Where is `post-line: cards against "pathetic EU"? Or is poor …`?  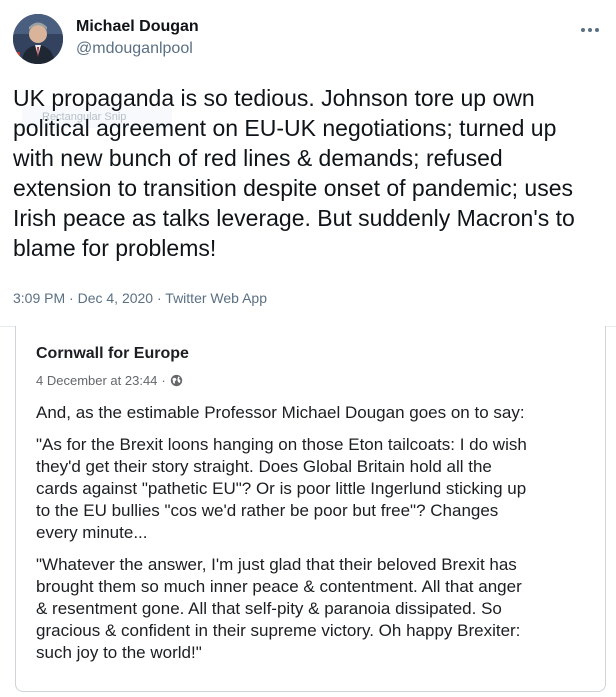
post-line: cards against "pathetic EU"? Or is poor … is located at coordinates (281, 488).